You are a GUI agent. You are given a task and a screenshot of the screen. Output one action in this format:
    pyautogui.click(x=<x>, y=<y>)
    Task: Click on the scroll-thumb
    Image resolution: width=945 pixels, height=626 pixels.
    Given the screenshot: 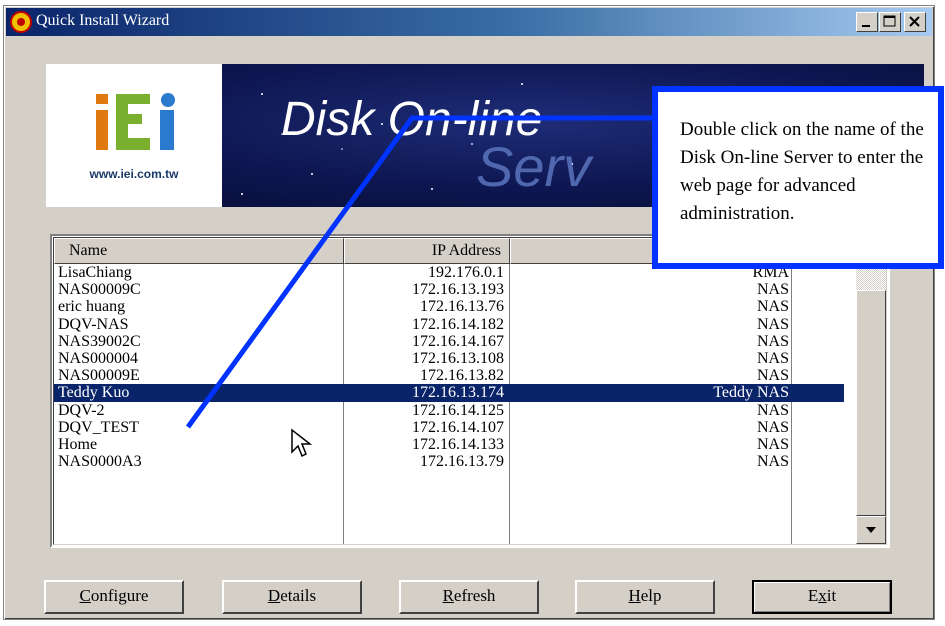 What is the action you would take?
    pyautogui.click(x=871, y=403)
    